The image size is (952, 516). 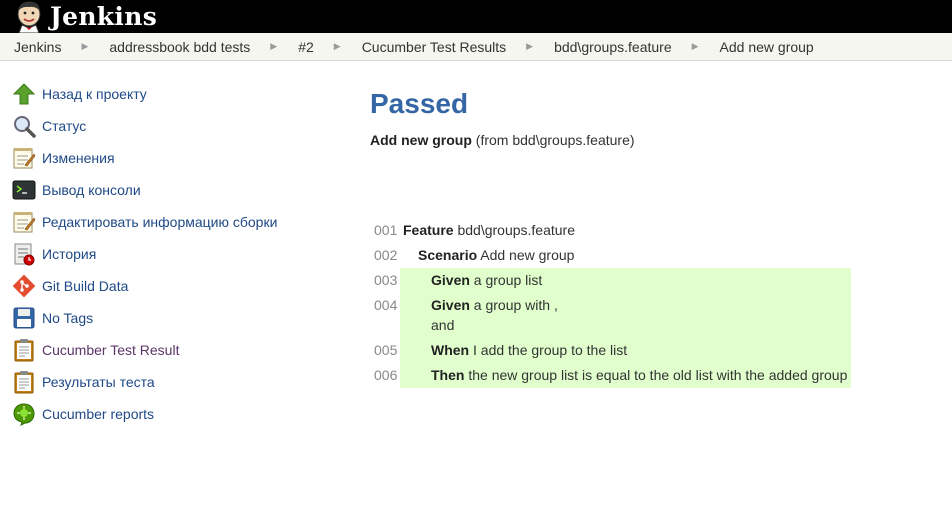 I want to click on sidebar-item-label: Статус, so click(x=64, y=126).